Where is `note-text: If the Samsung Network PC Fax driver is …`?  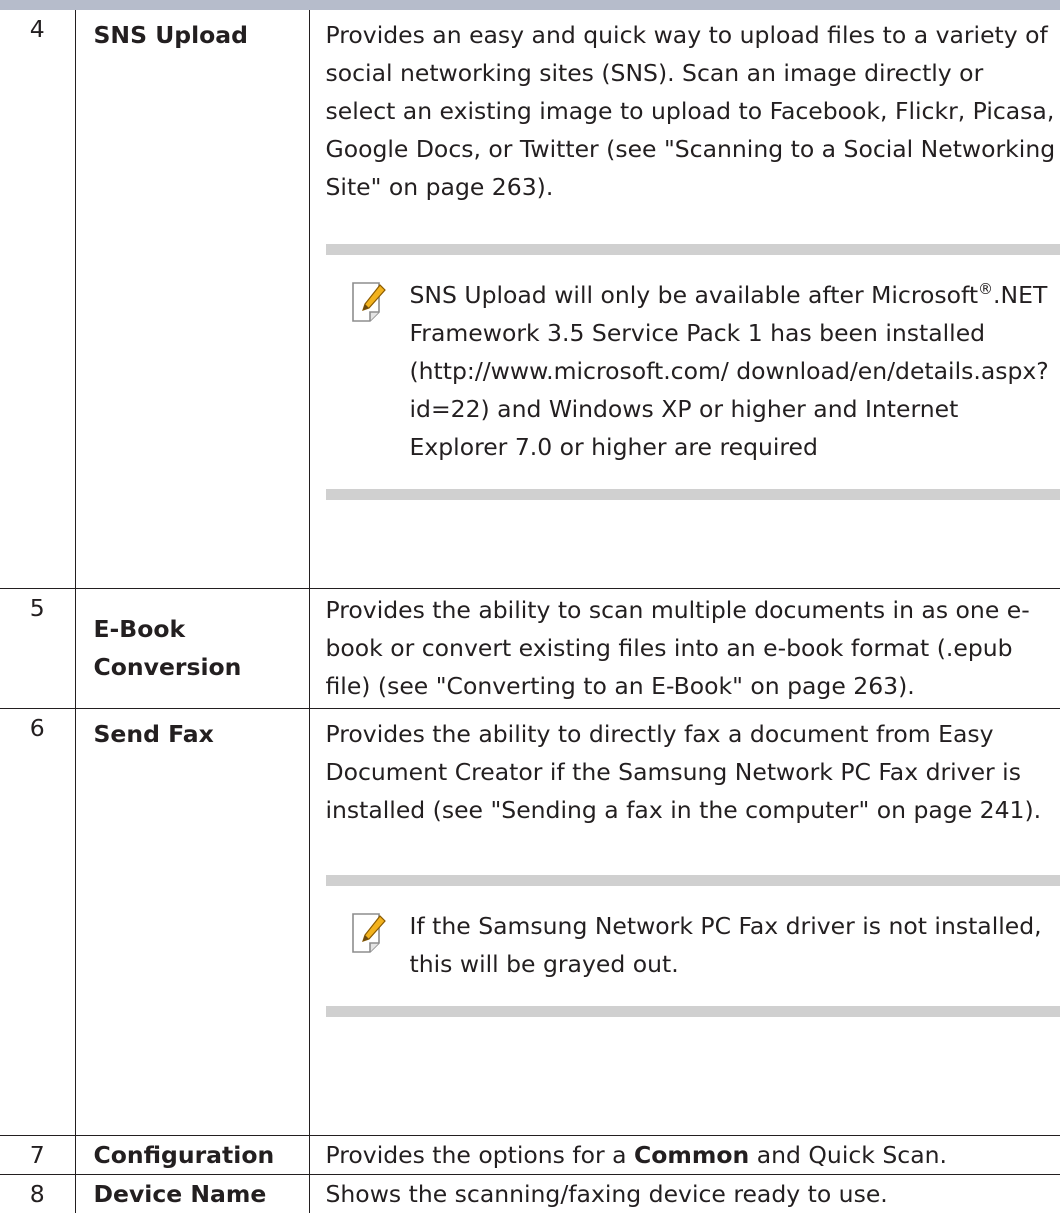 note-text: If the Samsung Network PC Fax driver is … is located at coordinates (735, 945).